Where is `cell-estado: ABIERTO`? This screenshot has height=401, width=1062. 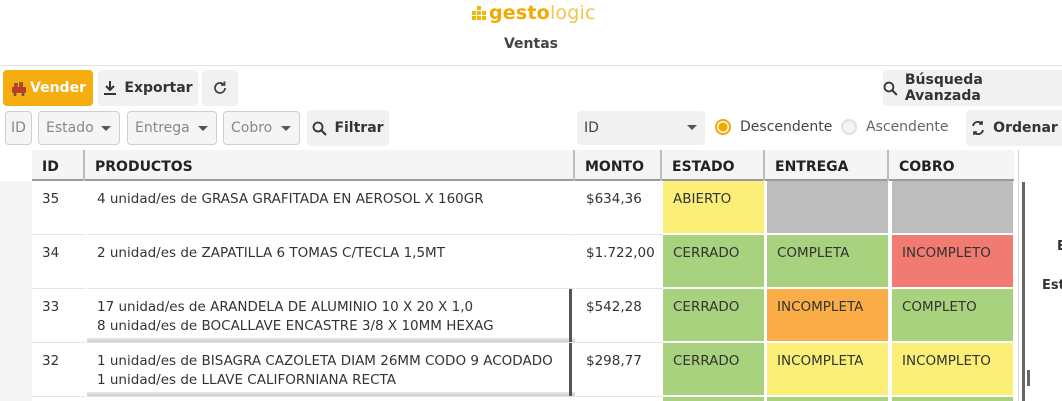 cell-estado: ABIERTO is located at coordinates (713, 208).